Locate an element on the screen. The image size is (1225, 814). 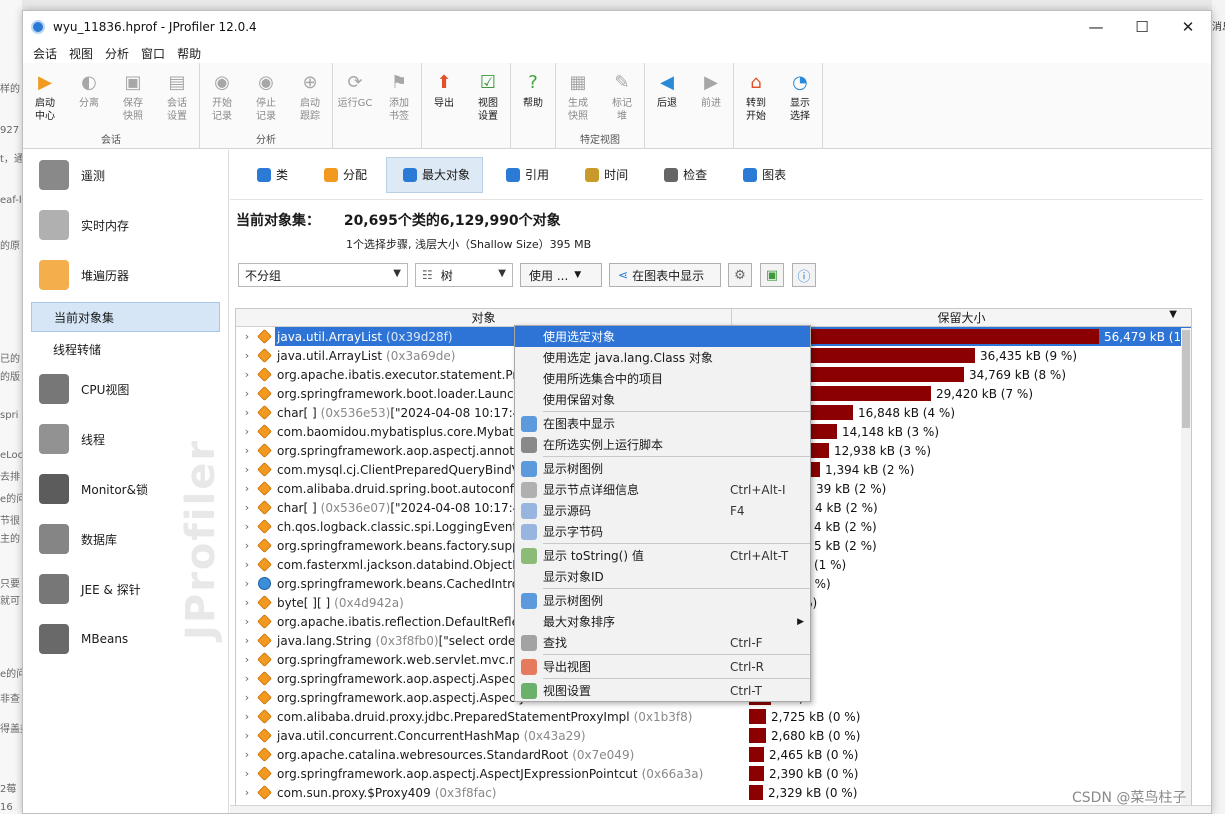
tab-graph: 图表 is located at coordinates (762, 175).